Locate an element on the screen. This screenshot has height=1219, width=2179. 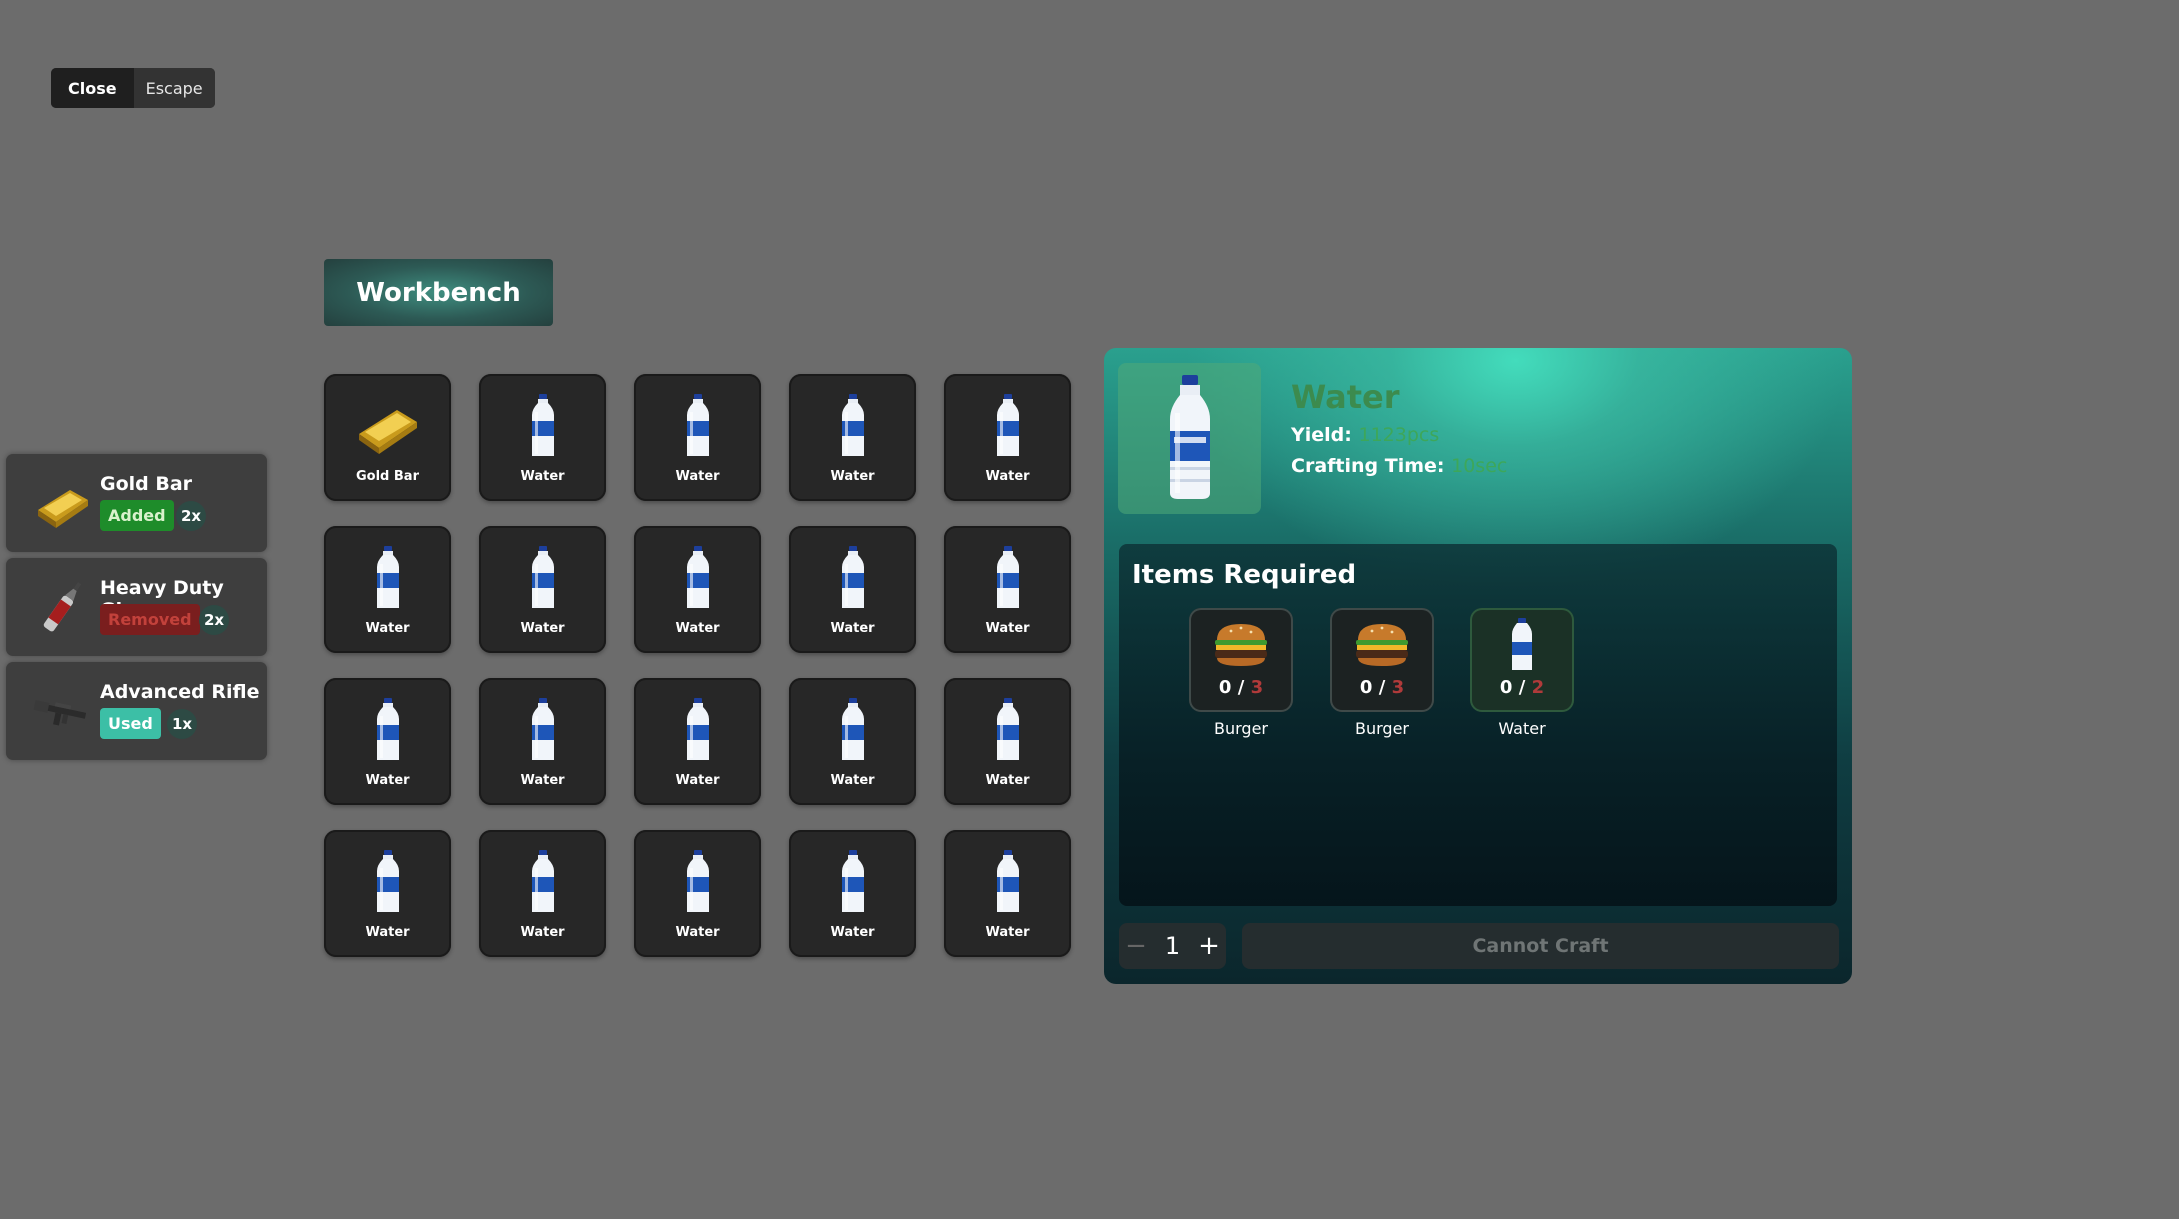
item-preview is located at coordinates (1189, 438).